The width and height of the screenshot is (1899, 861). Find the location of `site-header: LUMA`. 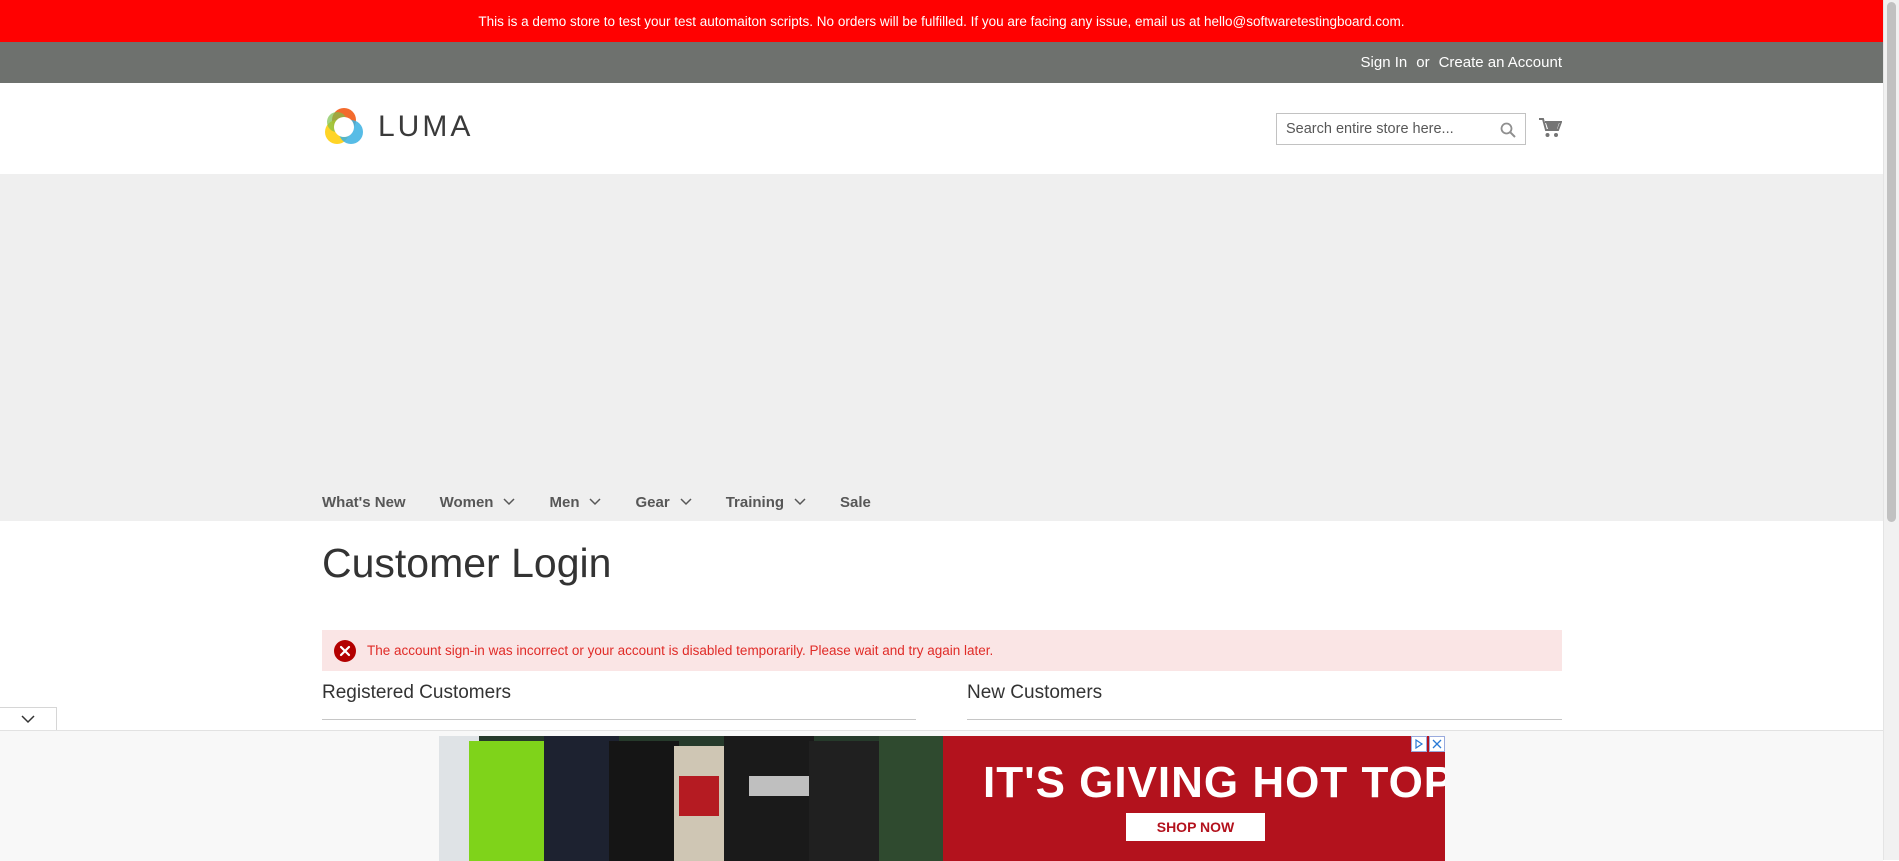

site-header: LUMA is located at coordinates (941, 128).